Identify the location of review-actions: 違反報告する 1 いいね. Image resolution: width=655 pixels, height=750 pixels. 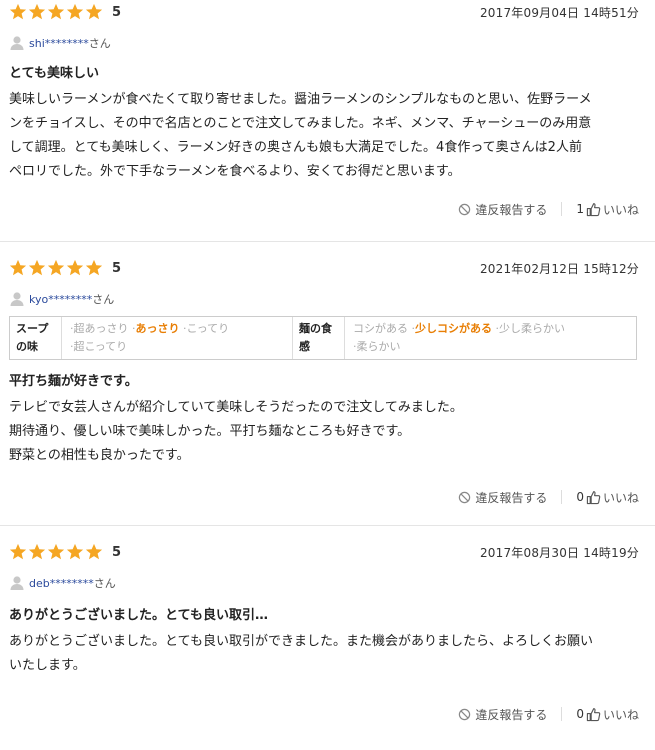
(324, 209).